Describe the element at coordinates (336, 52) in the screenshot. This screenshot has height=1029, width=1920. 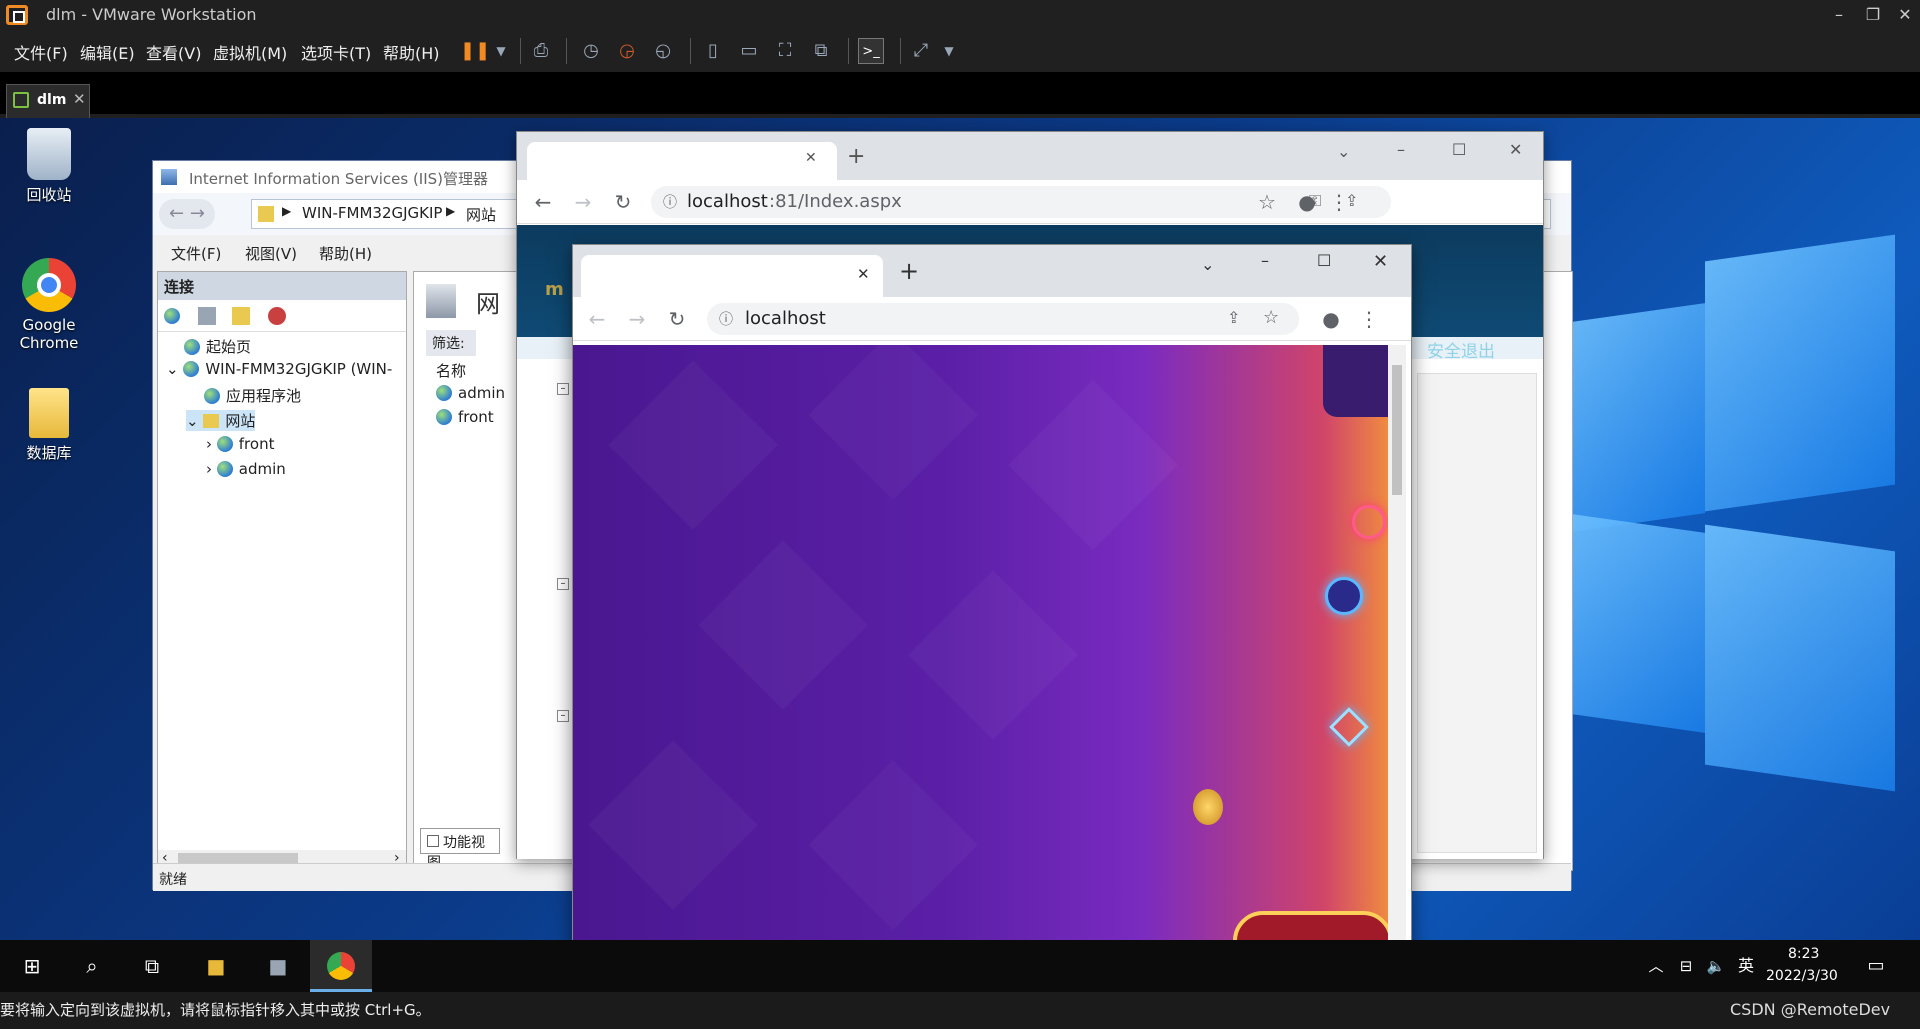
I see `menu-tabs: 选项卡(T)` at that location.